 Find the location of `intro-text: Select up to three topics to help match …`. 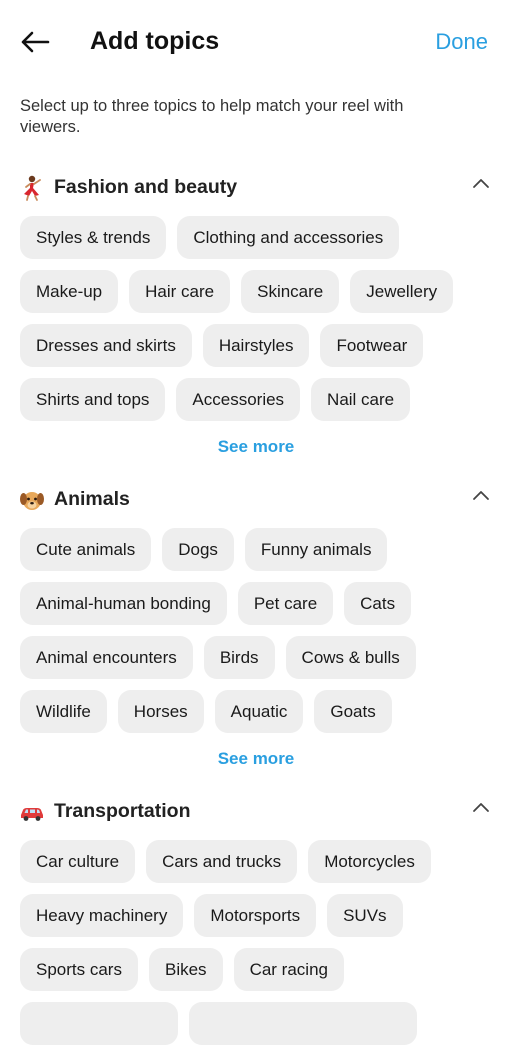

intro-text: Select up to three topics to help match … is located at coordinates (212, 116).